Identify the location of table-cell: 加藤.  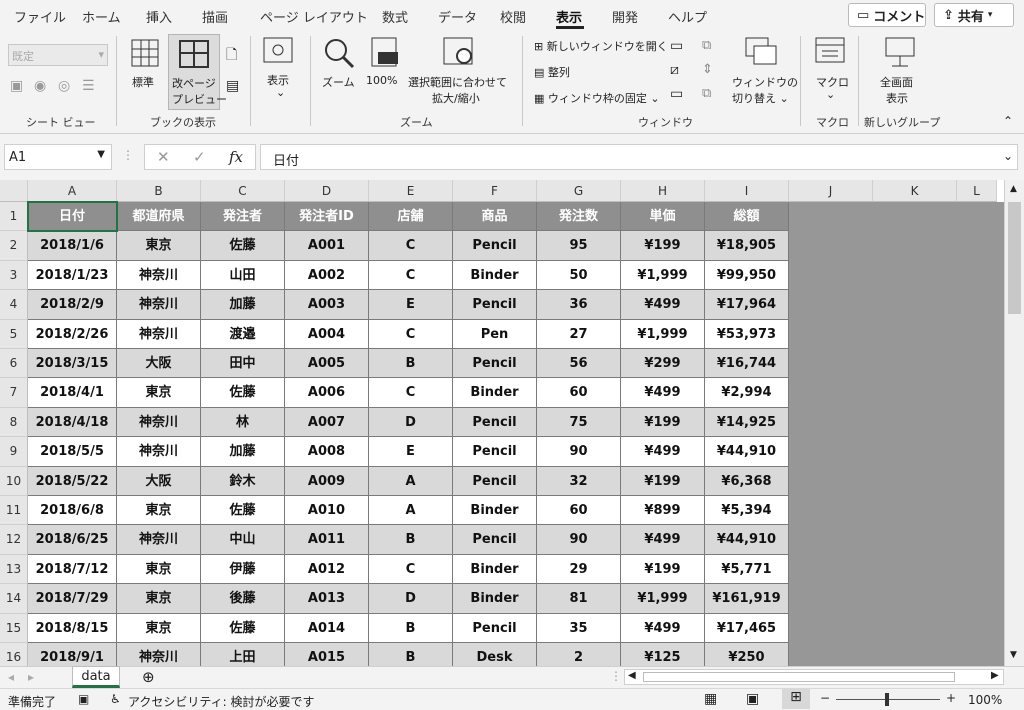
(243, 452).